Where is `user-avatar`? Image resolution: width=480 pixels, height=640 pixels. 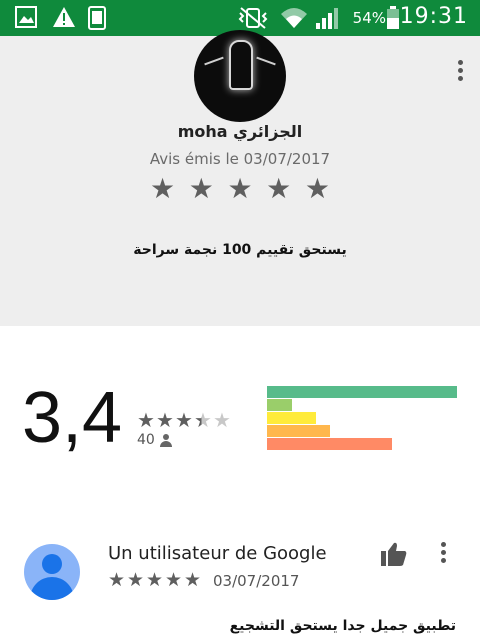 user-avatar is located at coordinates (52, 572).